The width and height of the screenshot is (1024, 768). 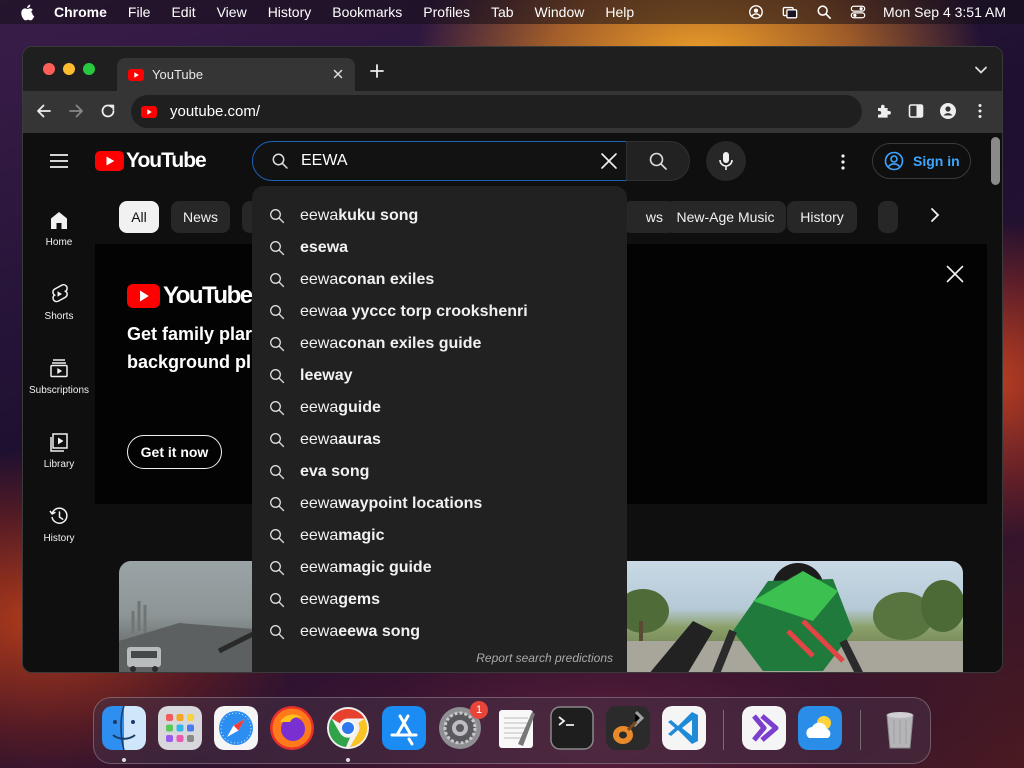 I want to click on browser-menu-icon, so click(x=980, y=111).